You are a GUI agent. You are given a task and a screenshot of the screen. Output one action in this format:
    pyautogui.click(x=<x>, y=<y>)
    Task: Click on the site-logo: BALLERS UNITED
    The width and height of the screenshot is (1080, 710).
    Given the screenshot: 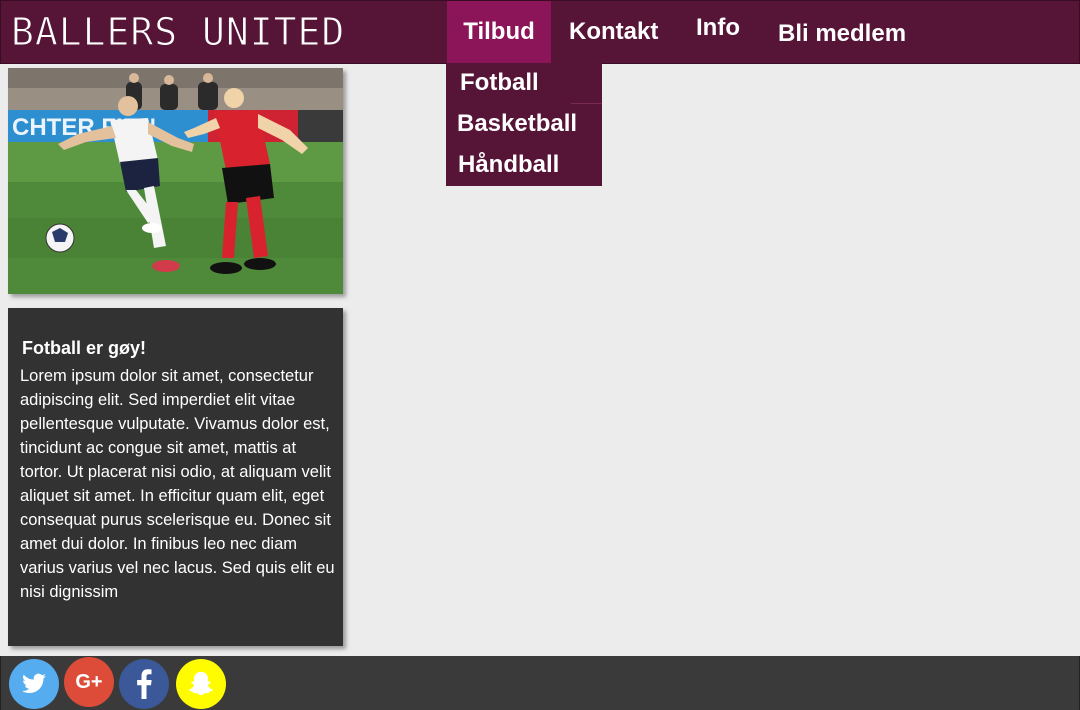 What is the action you would take?
    pyautogui.click(x=177, y=32)
    